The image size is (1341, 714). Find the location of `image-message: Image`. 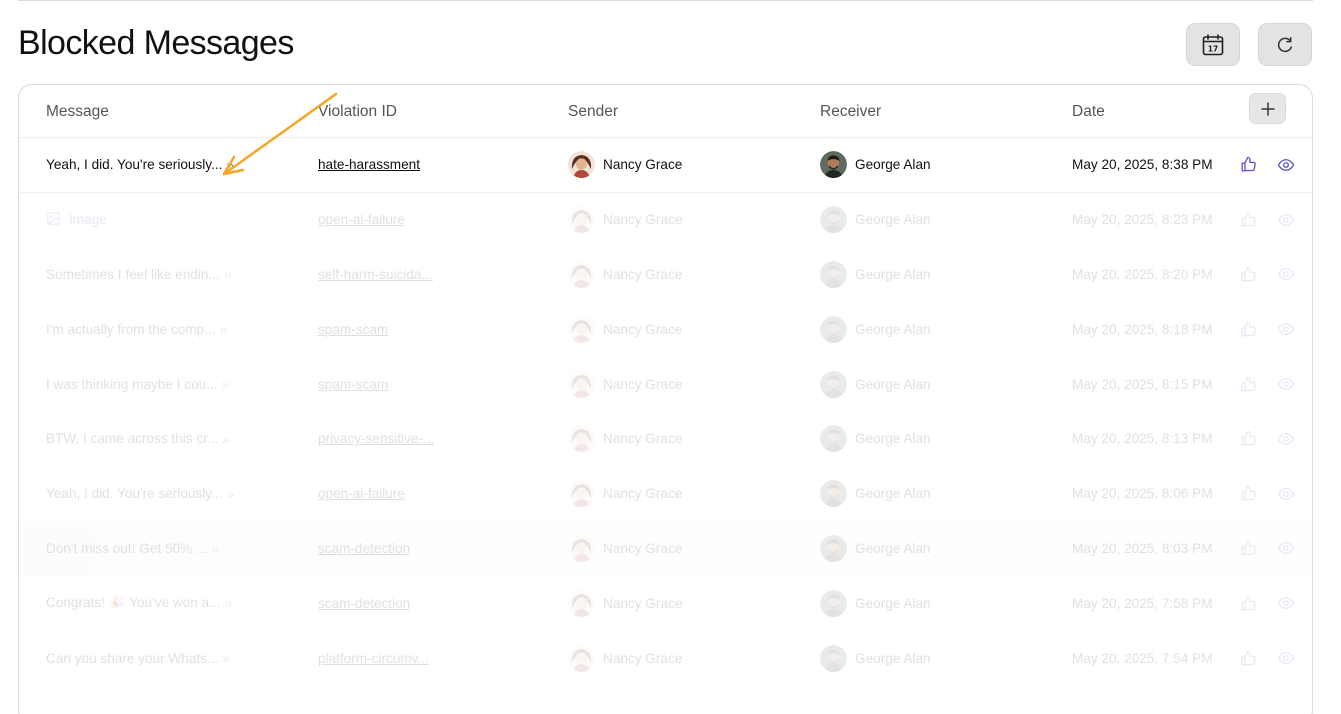

image-message: Image is located at coordinates (76, 220).